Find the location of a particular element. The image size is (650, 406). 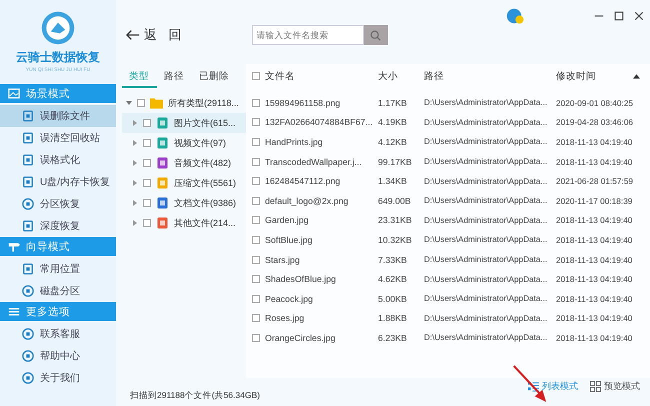

avatar-icon is located at coordinates (515, 16).